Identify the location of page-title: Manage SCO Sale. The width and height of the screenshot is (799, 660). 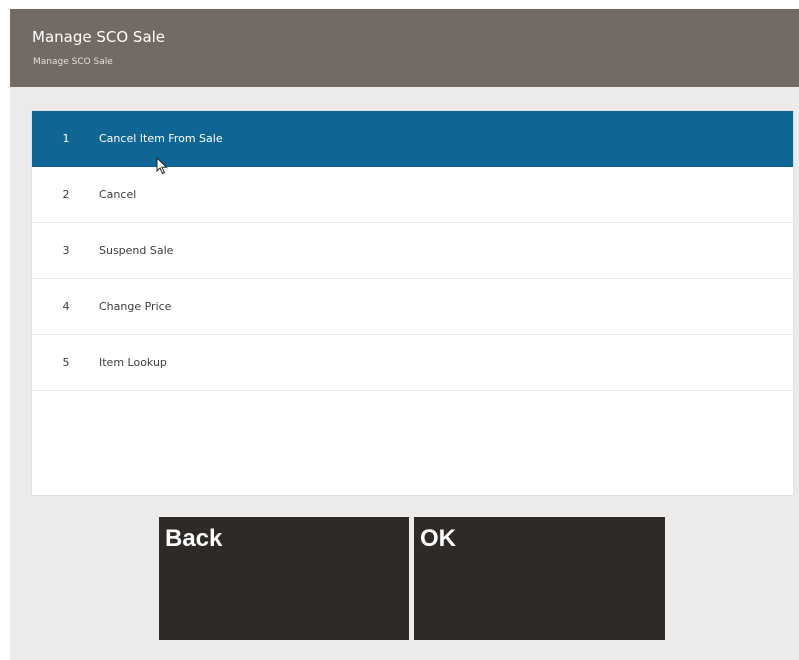
(99, 37).